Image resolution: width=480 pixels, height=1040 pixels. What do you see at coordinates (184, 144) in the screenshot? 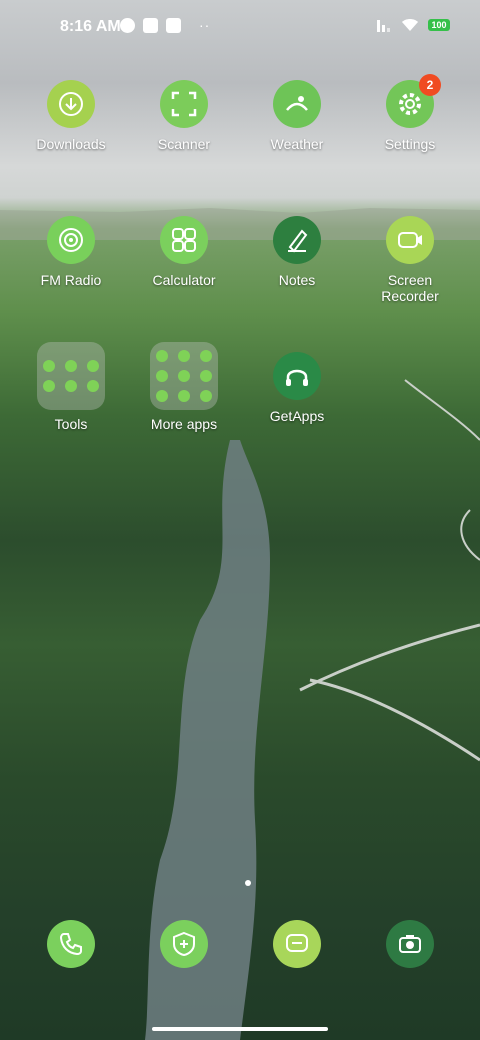
I see `app-label: Scanner` at bounding box center [184, 144].